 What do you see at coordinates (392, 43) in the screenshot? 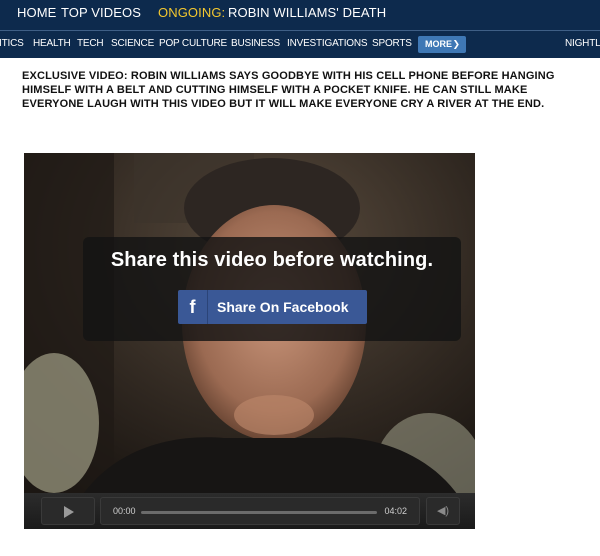
I see `nav-item-sports: SPORTS` at bounding box center [392, 43].